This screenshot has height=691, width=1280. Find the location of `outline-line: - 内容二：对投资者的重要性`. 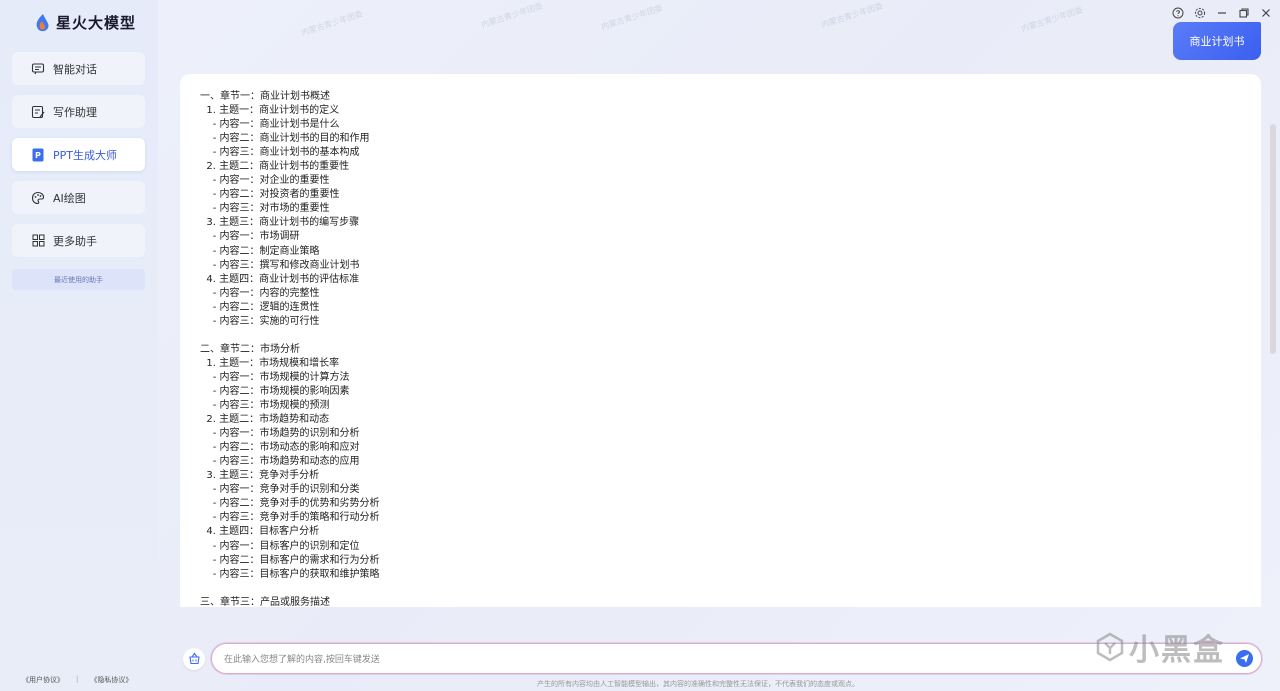

outline-line: - 内容二：对投资者的重要性 is located at coordinates (270, 195).